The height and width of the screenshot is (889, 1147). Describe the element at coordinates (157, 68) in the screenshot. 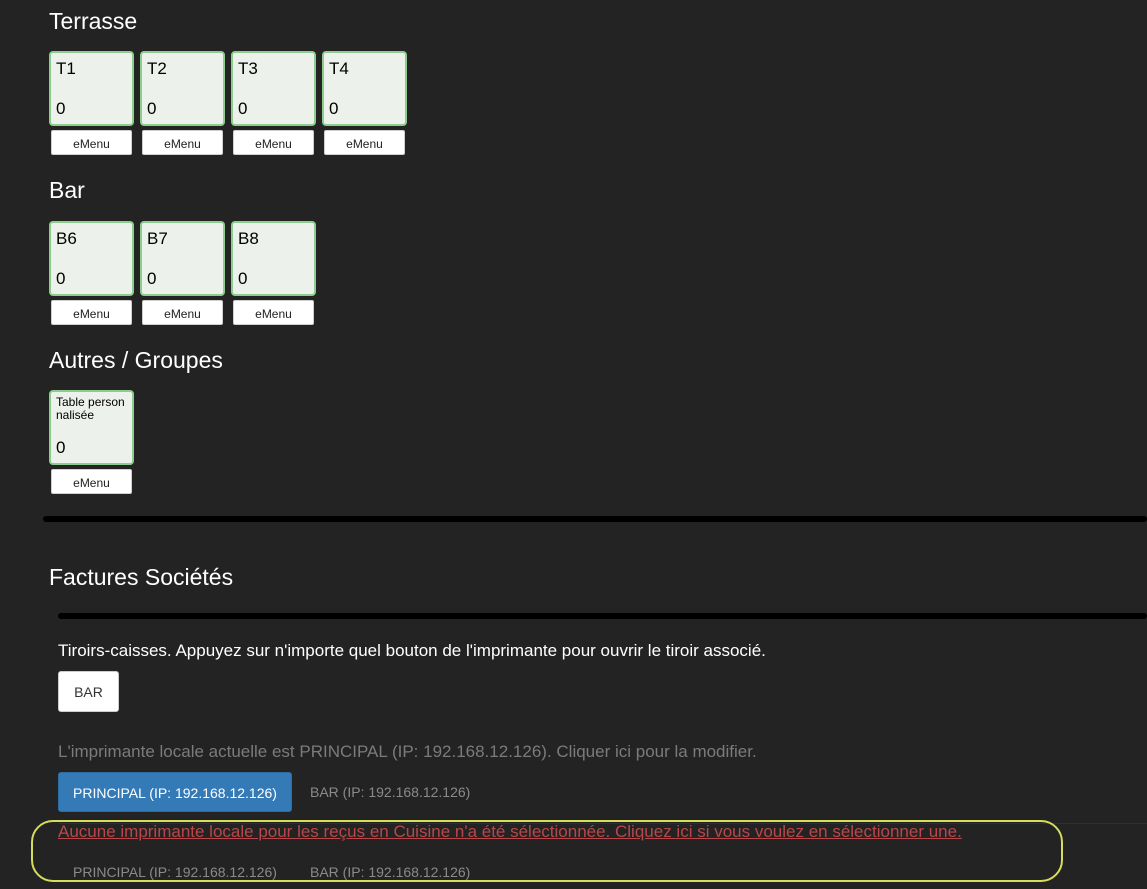

I see `table-name: T2` at that location.